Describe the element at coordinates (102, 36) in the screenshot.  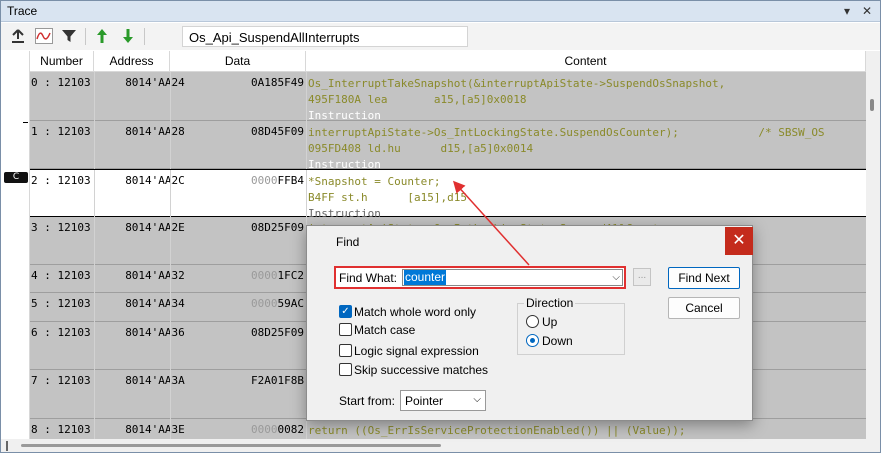
I see `arrow-up-icon` at that location.